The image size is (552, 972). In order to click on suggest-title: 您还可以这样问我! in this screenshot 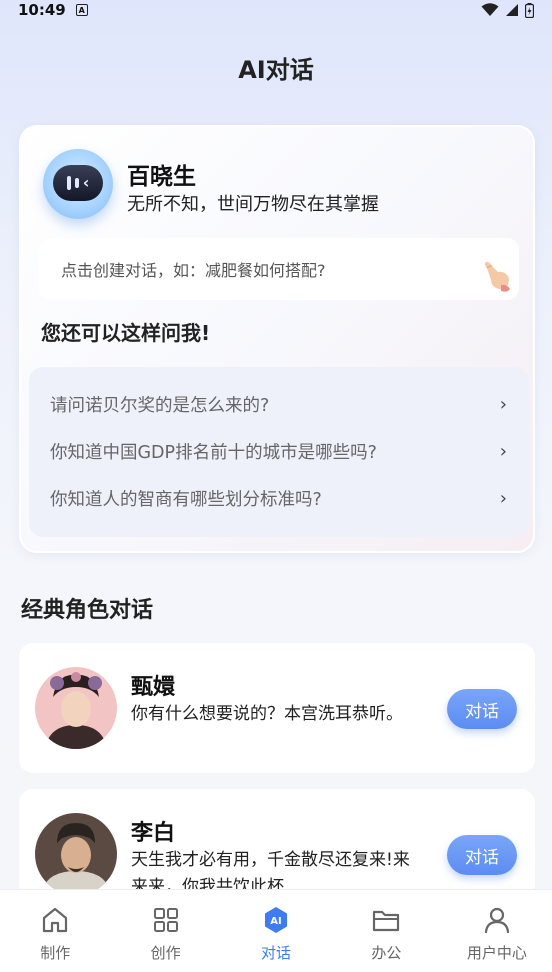, I will do `click(126, 333)`.